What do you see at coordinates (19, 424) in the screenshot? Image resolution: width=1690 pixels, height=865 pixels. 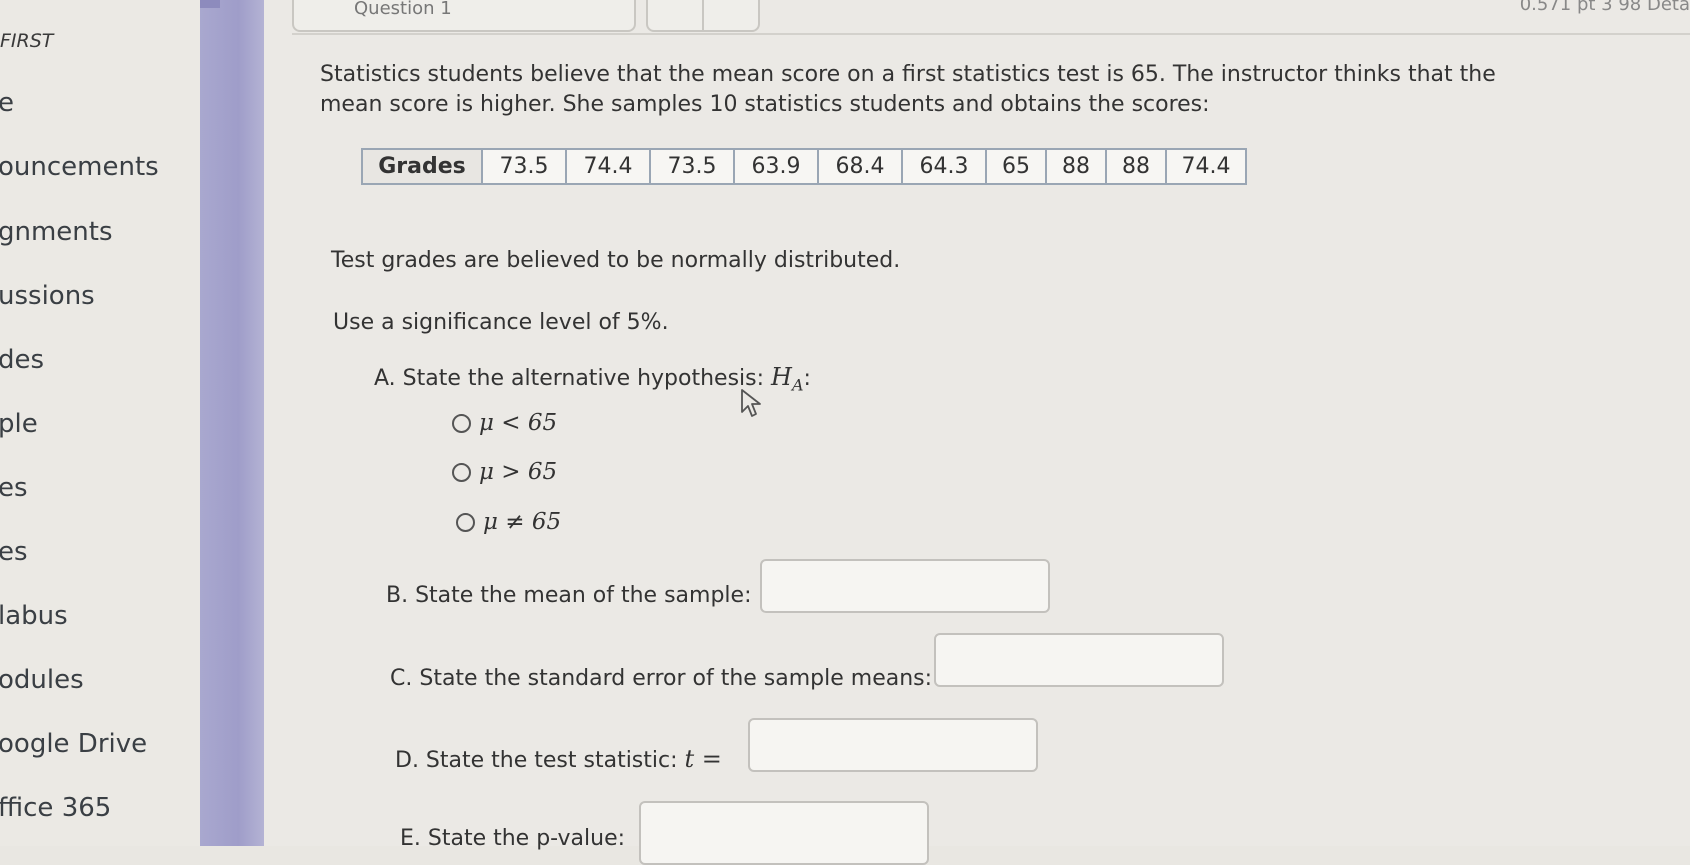 I see `nav-item-people: ple` at bounding box center [19, 424].